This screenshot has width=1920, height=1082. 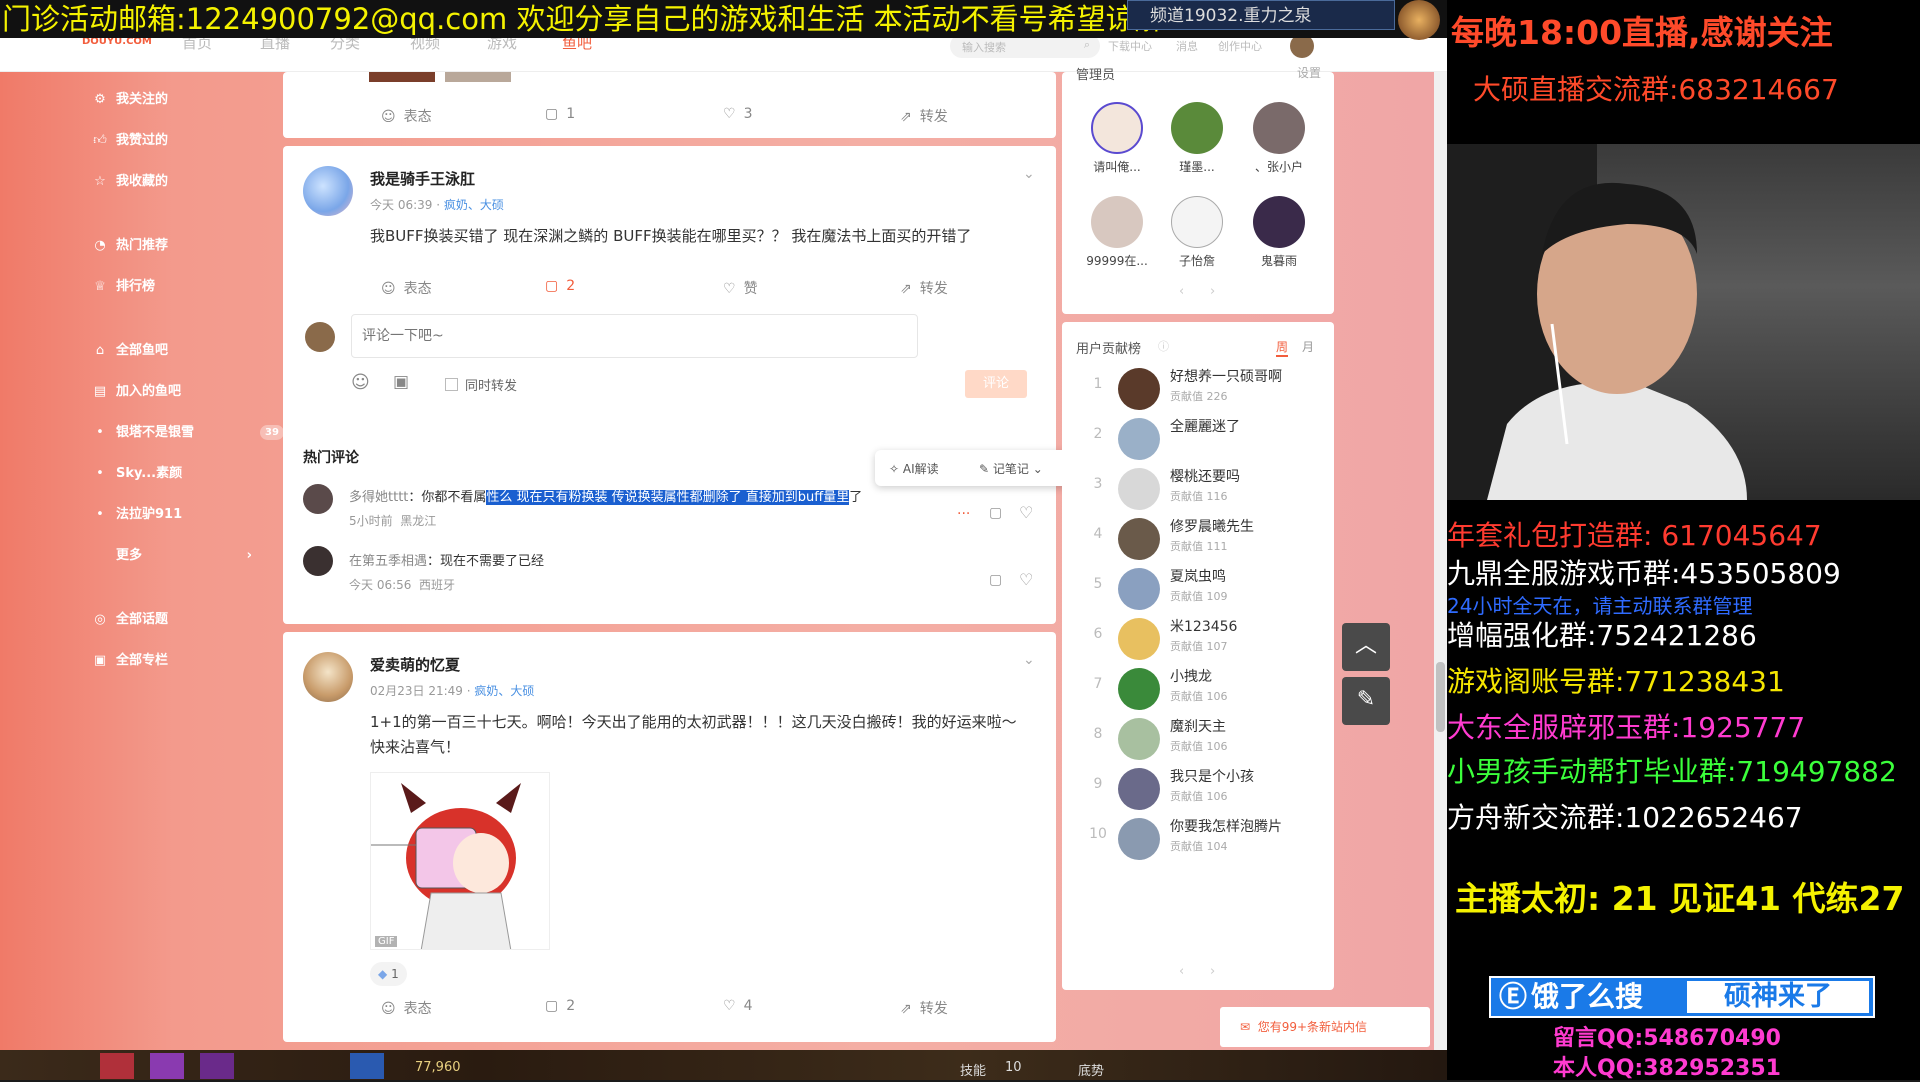 I want to click on comment-submit-button: 评论, so click(x=996, y=384).